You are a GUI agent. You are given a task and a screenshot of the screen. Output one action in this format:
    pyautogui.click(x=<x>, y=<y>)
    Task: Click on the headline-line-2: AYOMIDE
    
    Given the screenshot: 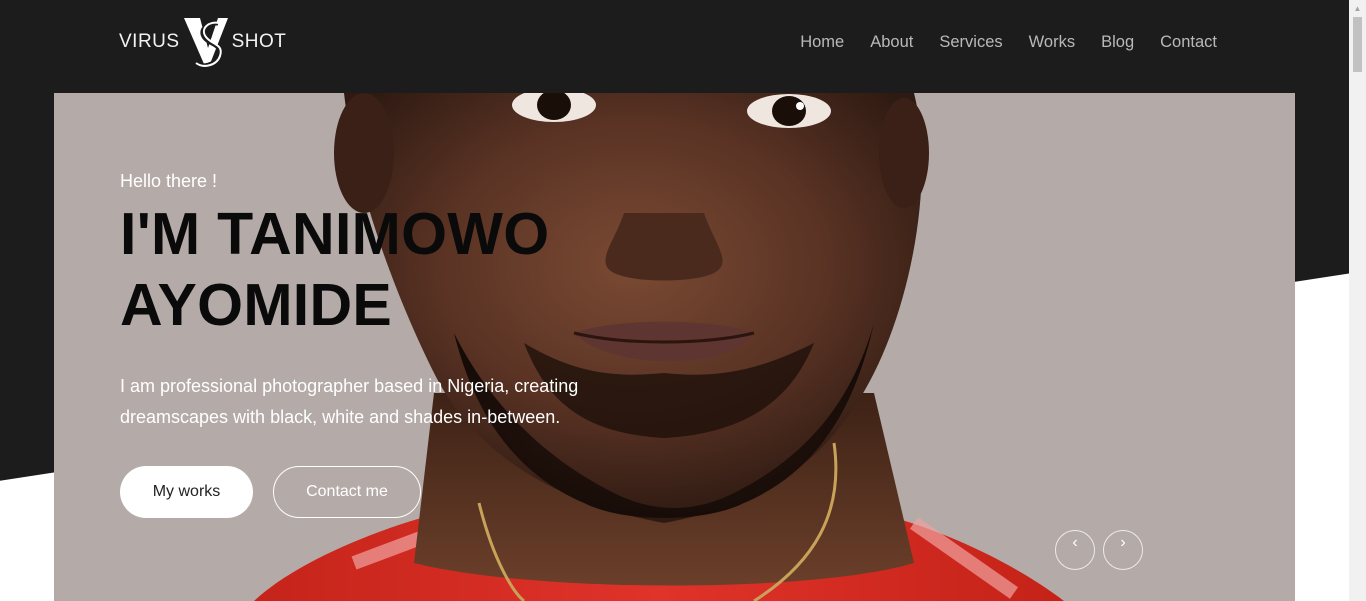 What is the action you would take?
    pyautogui.click(x=256, y=305)
    